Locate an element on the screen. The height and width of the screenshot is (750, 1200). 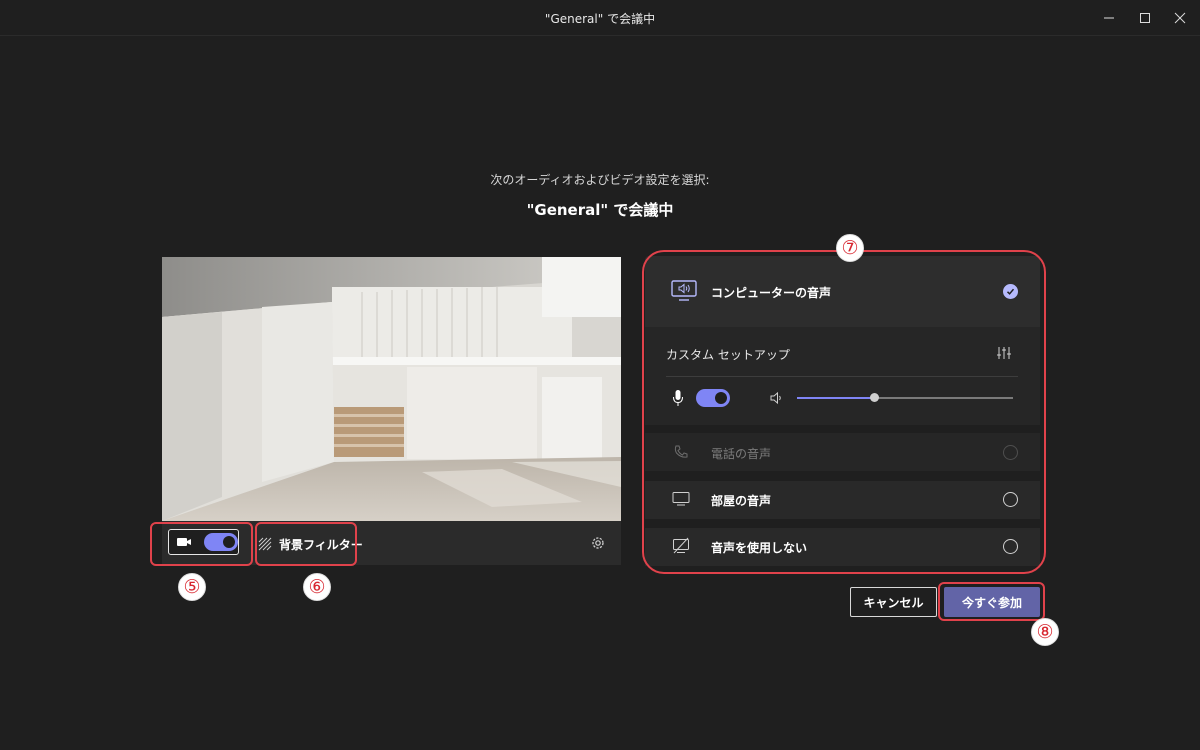
highlight-camera-toggle is located at coordinates (201, 544).